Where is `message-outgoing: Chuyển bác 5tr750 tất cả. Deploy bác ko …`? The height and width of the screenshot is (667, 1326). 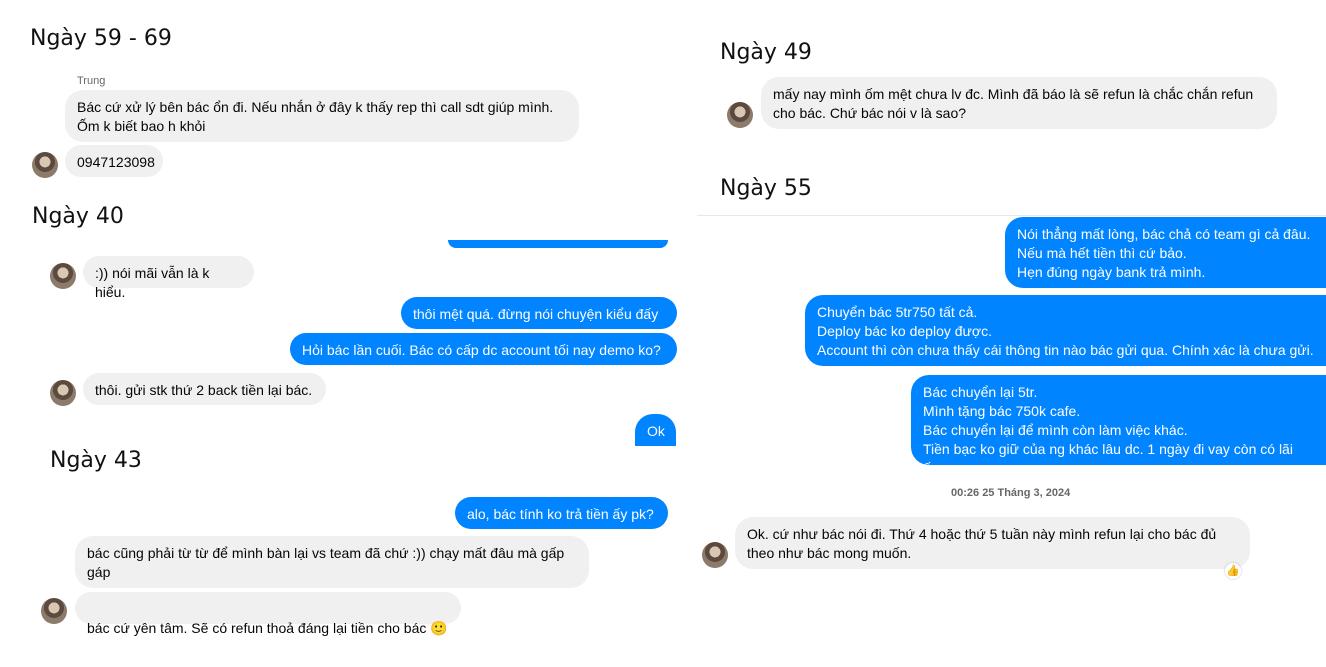 message-outgoing: Chuyển bác 5tr750 tất cả. Deploy bác ko … is located at coordinates (1065, 330).